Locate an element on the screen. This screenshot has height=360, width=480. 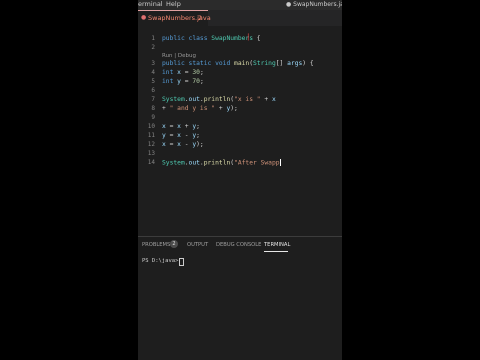
active-tab-indicator is located at coordinates (276, 251).